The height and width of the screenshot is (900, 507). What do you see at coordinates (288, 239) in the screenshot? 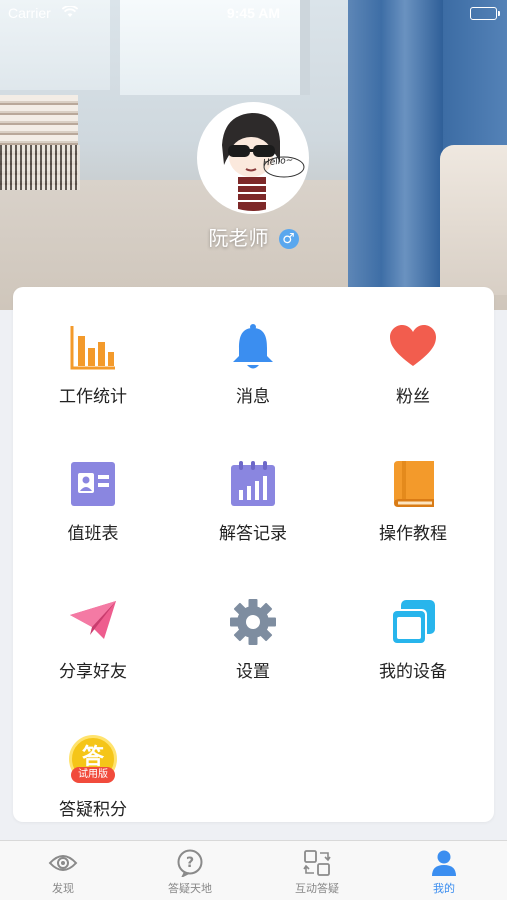
I see `male-gender-icon: ♂` at bounding box center [288, 239].